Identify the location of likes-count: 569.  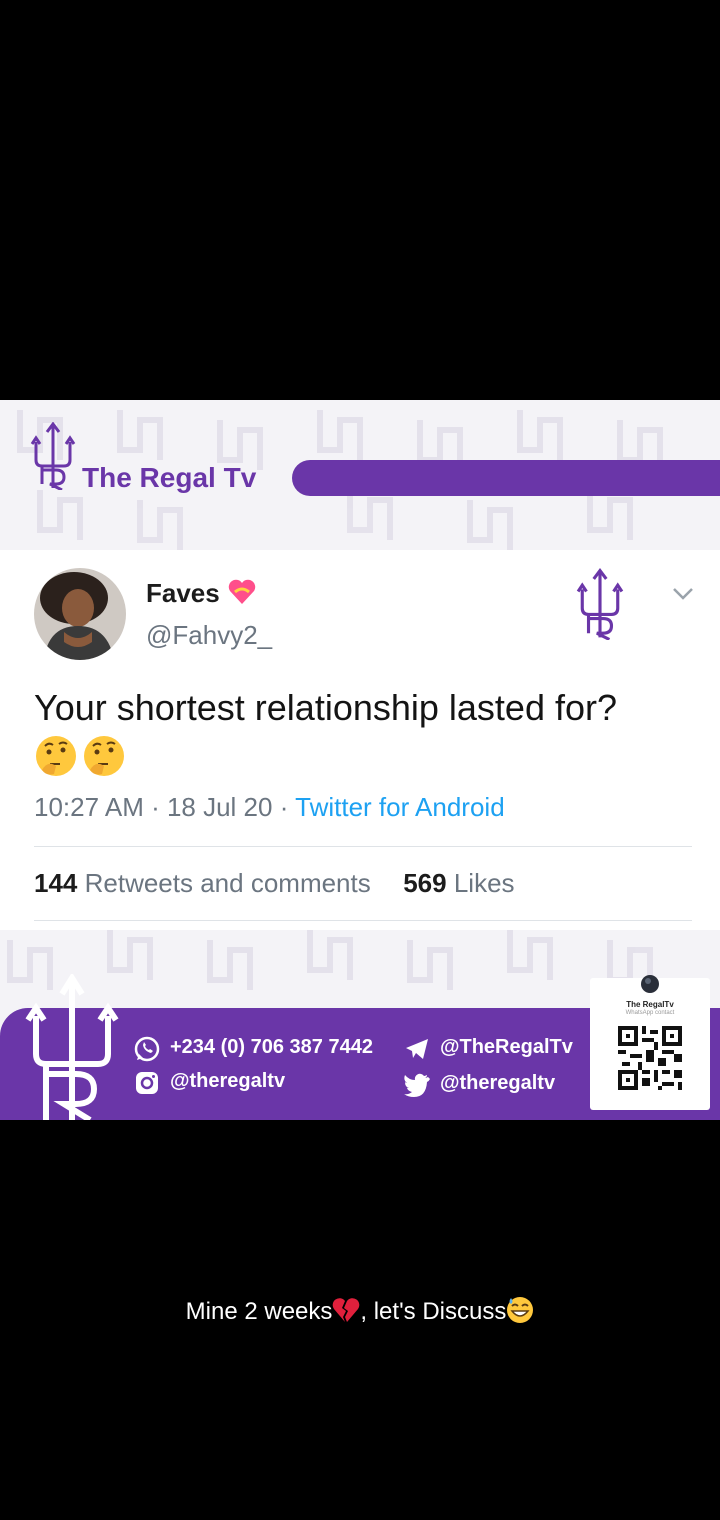
(425, 883).